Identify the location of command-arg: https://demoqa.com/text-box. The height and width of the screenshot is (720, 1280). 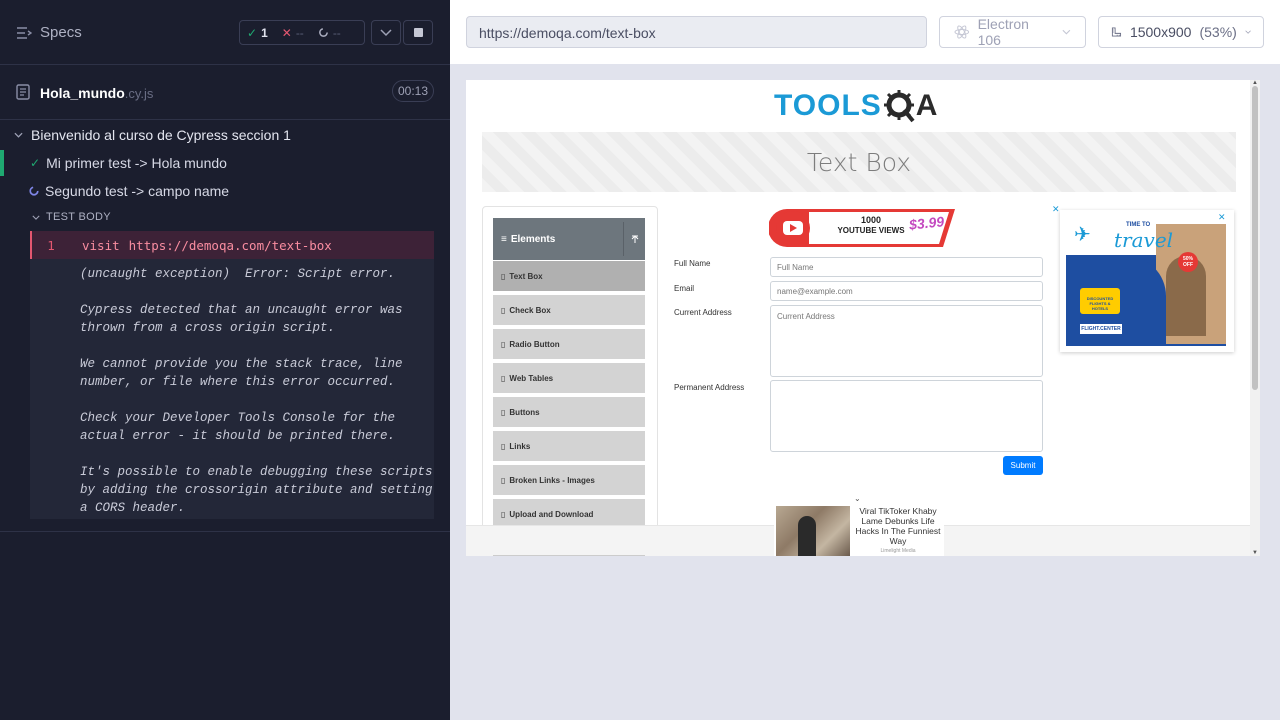
(230, 245).